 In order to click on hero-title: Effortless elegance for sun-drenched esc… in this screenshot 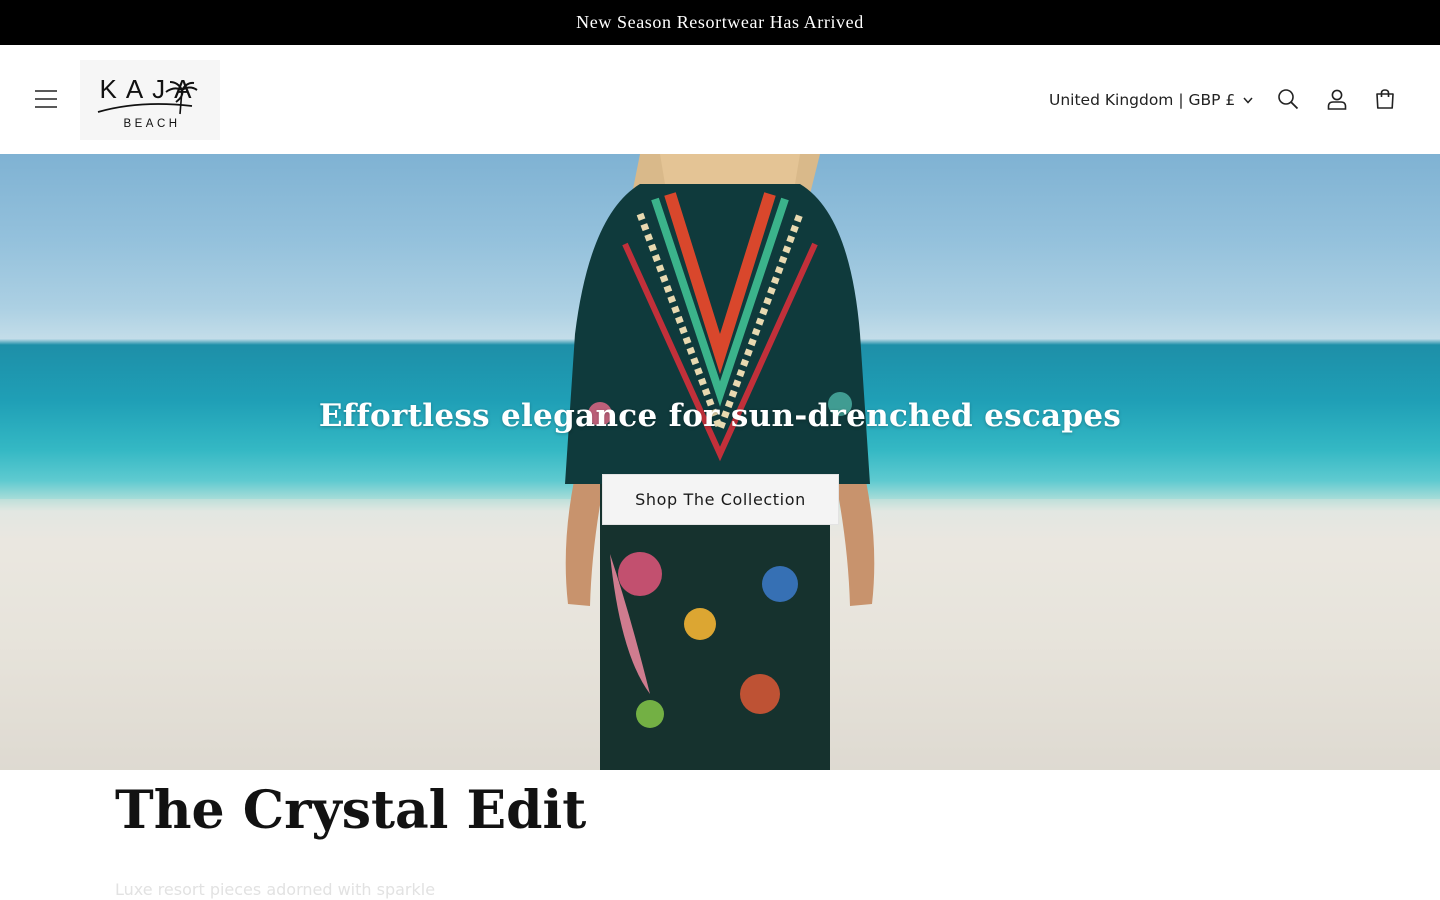, I will do `click(720, 416)`.